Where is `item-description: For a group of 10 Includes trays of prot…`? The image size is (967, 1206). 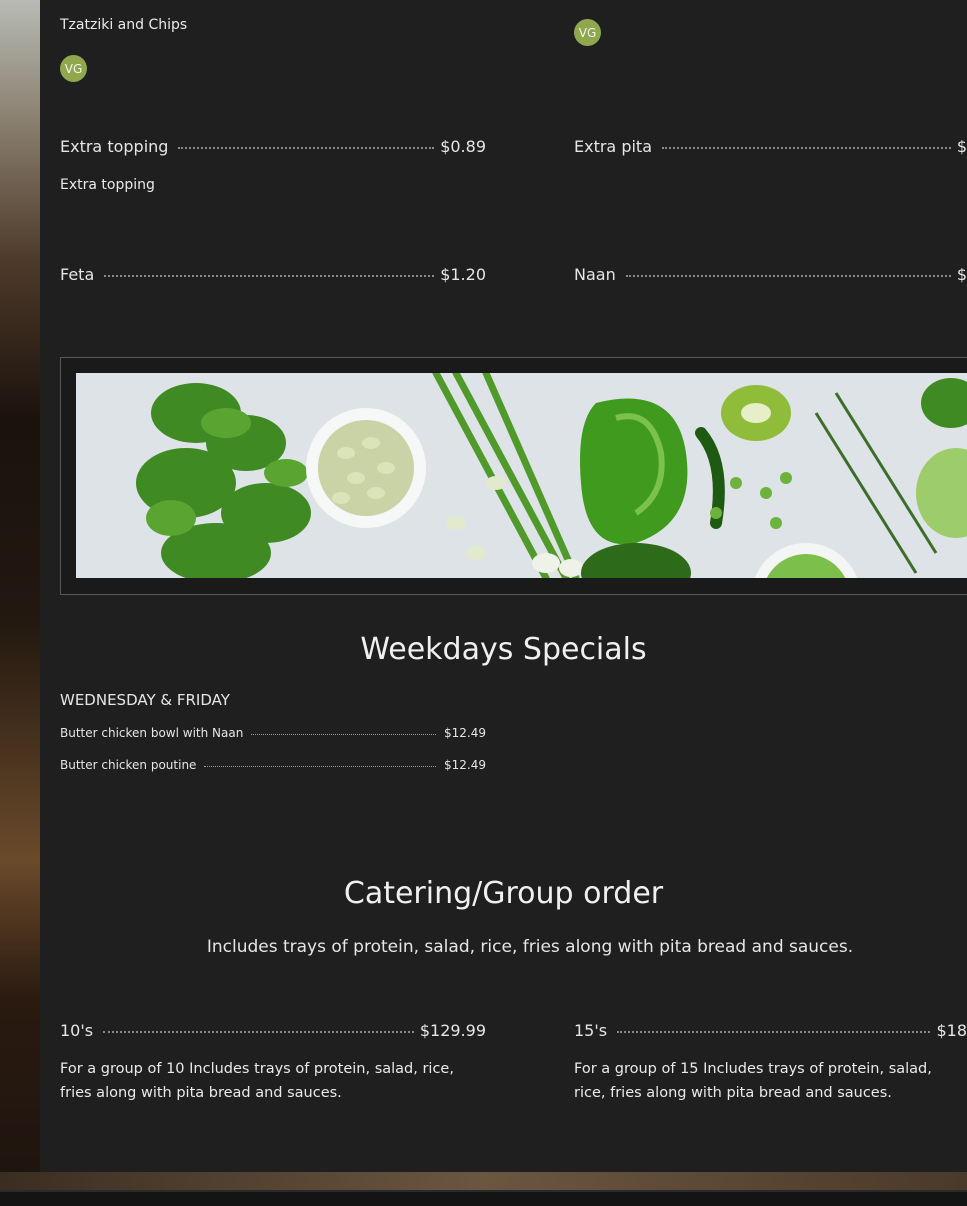 item-description: For a group of 10 Includes trays of prot… is located at coordinates (257, 1081).